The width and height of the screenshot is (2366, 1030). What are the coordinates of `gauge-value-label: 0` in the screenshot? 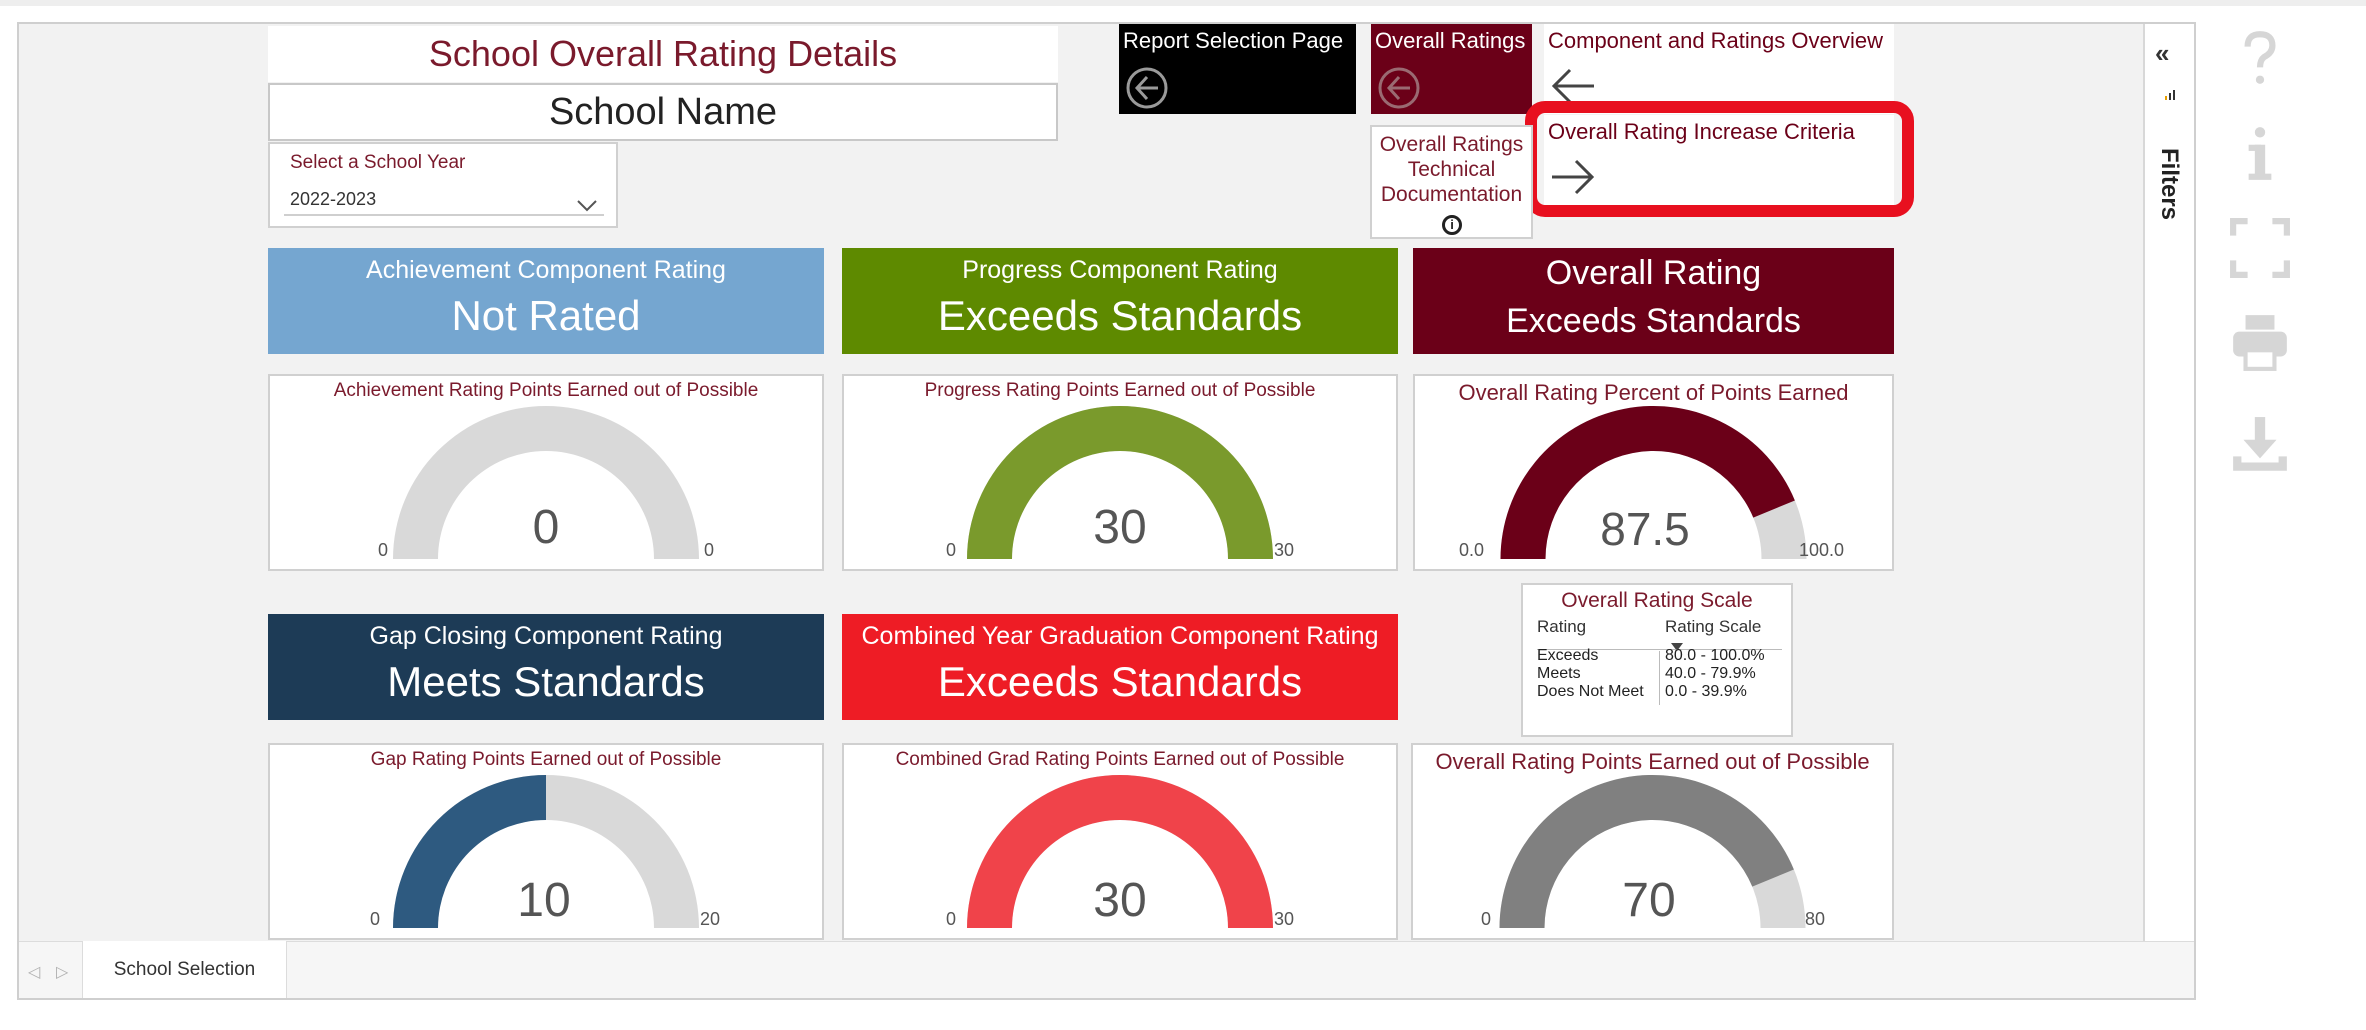 It's located at (546, 527).